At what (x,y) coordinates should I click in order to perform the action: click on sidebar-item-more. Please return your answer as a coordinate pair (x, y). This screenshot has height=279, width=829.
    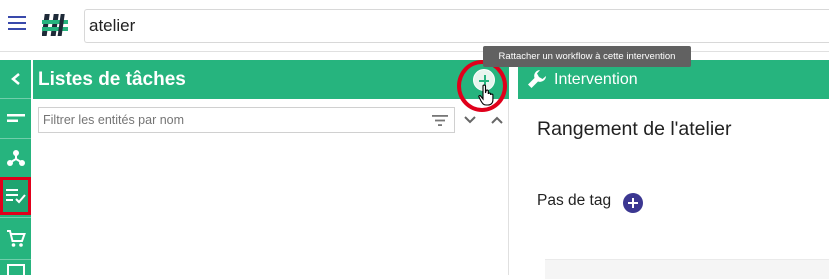
    Looking at the image, I should click on (15, 267).